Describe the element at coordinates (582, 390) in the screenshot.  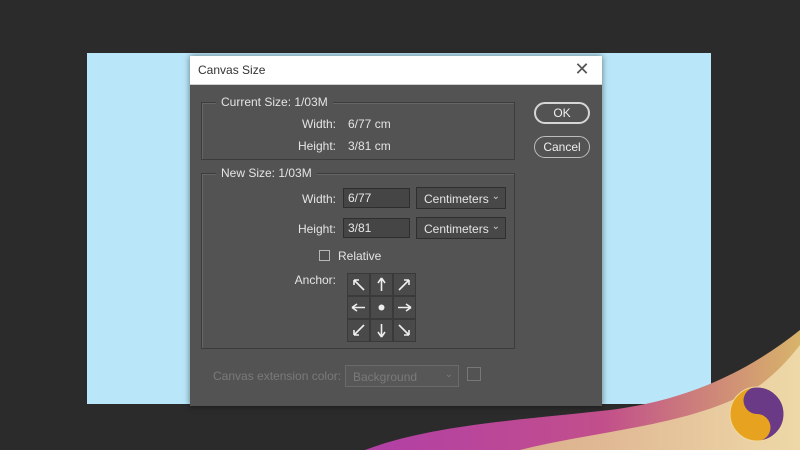
I see `decorative-wave` at that location.